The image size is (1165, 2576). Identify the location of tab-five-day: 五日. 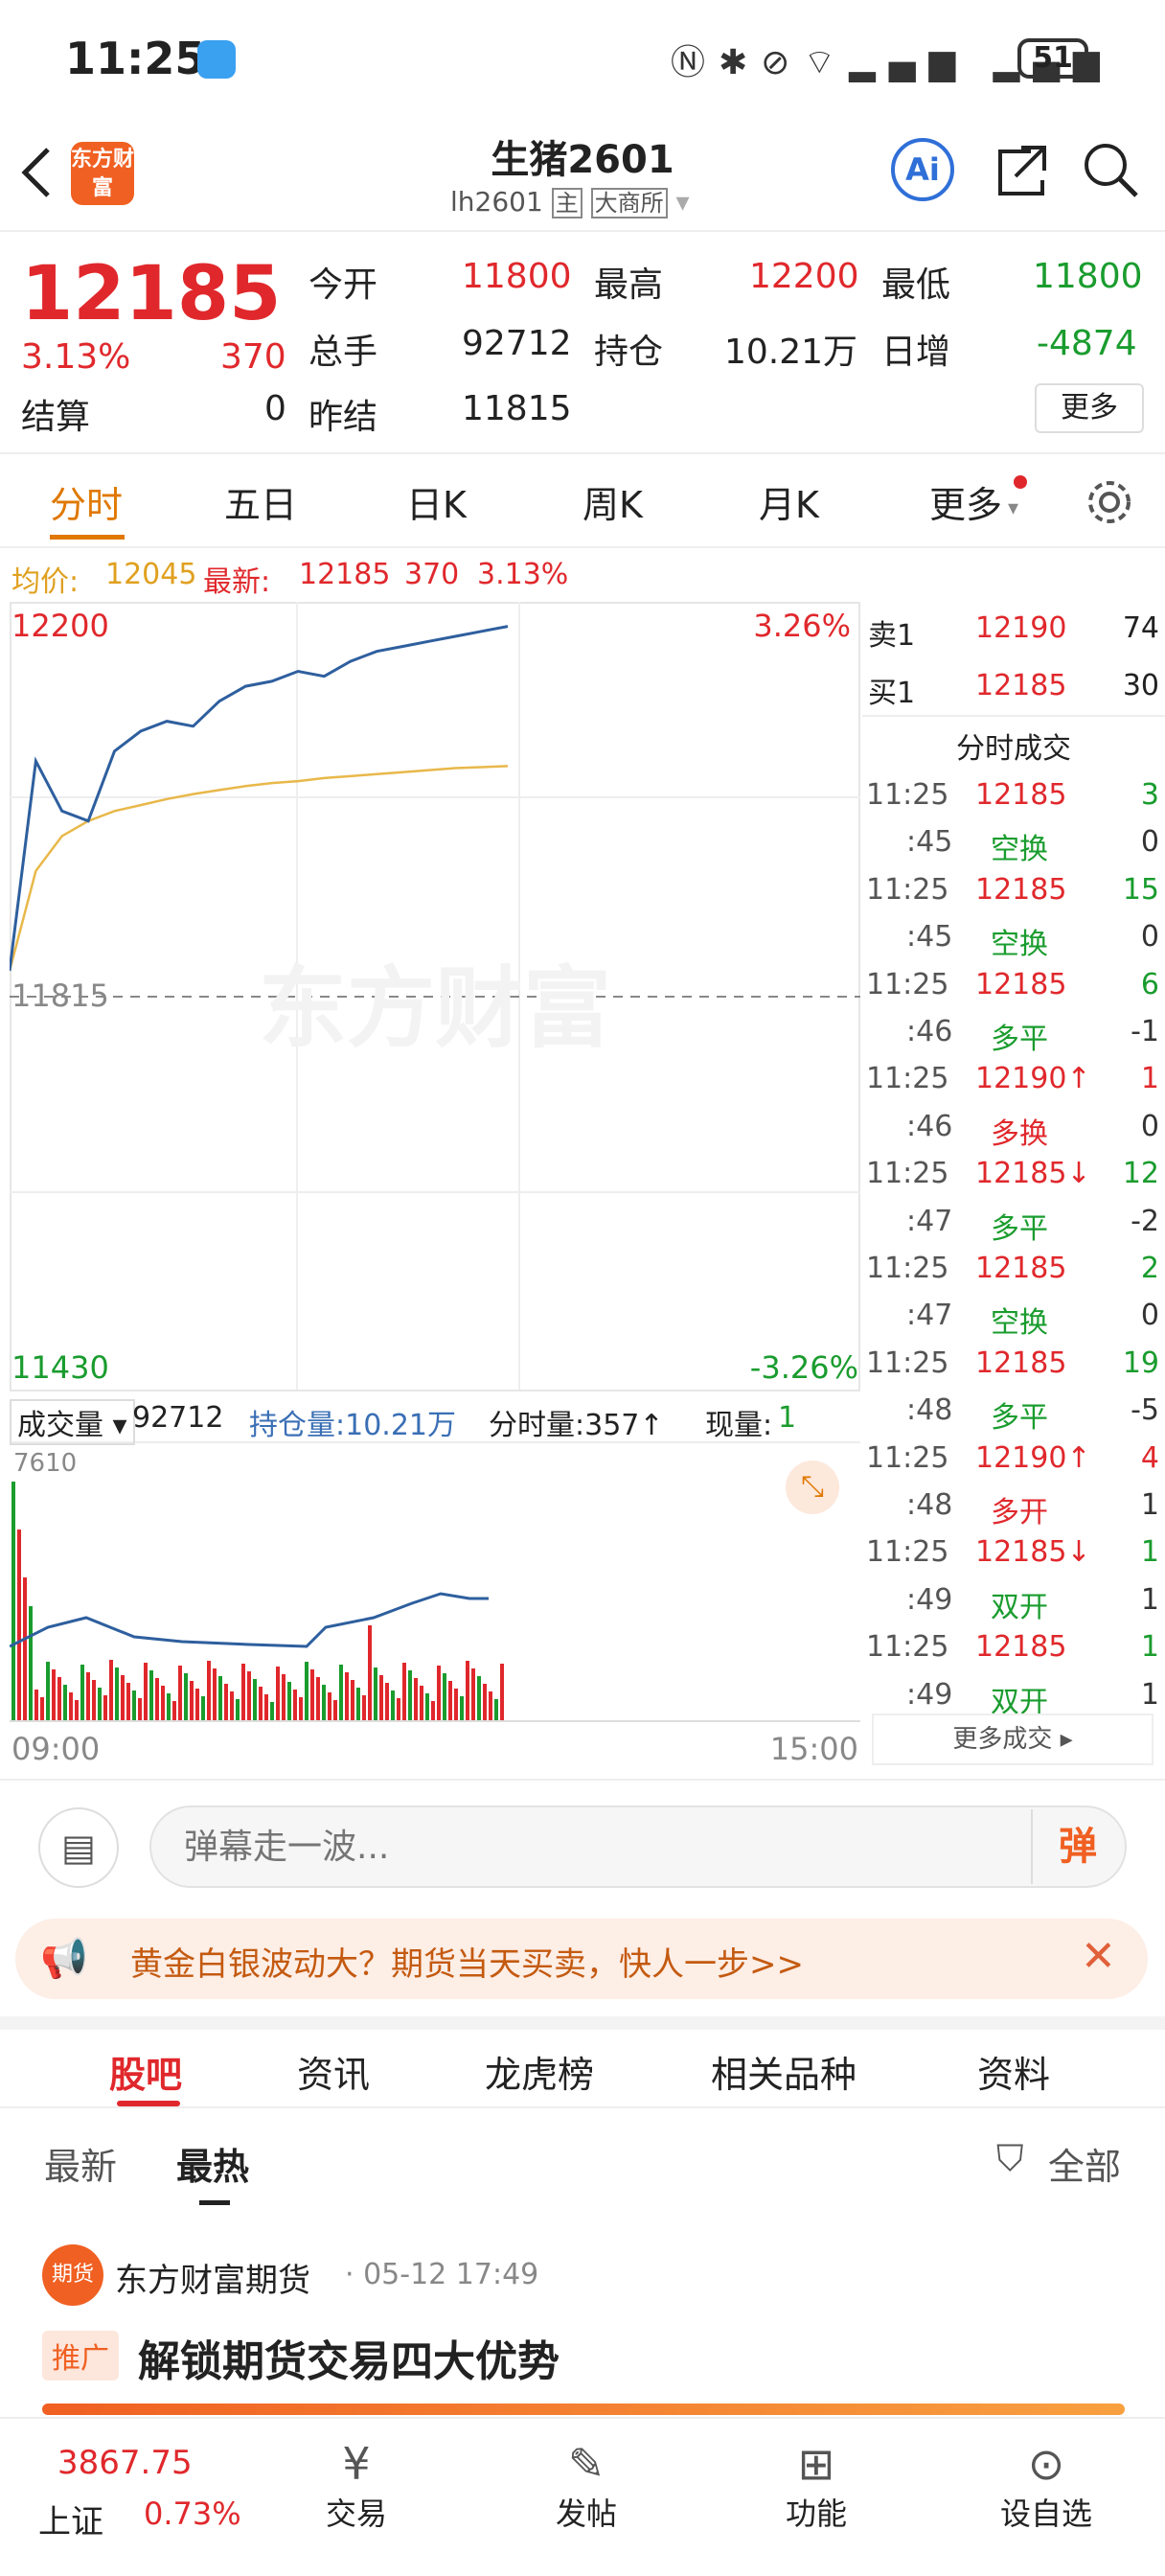
(261, 502).